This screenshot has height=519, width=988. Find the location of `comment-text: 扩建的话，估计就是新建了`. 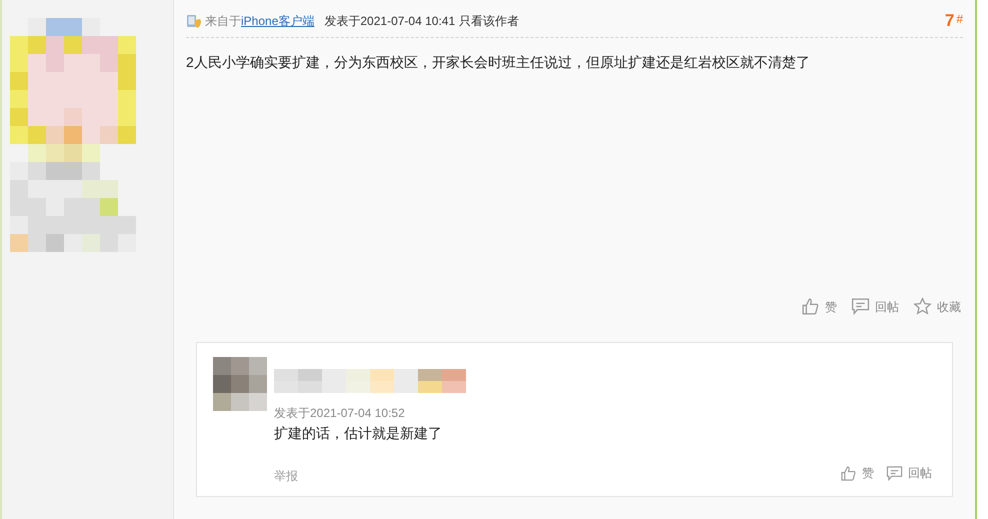

comment-text: 扩建的话，估计就是新建了 is located at coordinates (358, 433).